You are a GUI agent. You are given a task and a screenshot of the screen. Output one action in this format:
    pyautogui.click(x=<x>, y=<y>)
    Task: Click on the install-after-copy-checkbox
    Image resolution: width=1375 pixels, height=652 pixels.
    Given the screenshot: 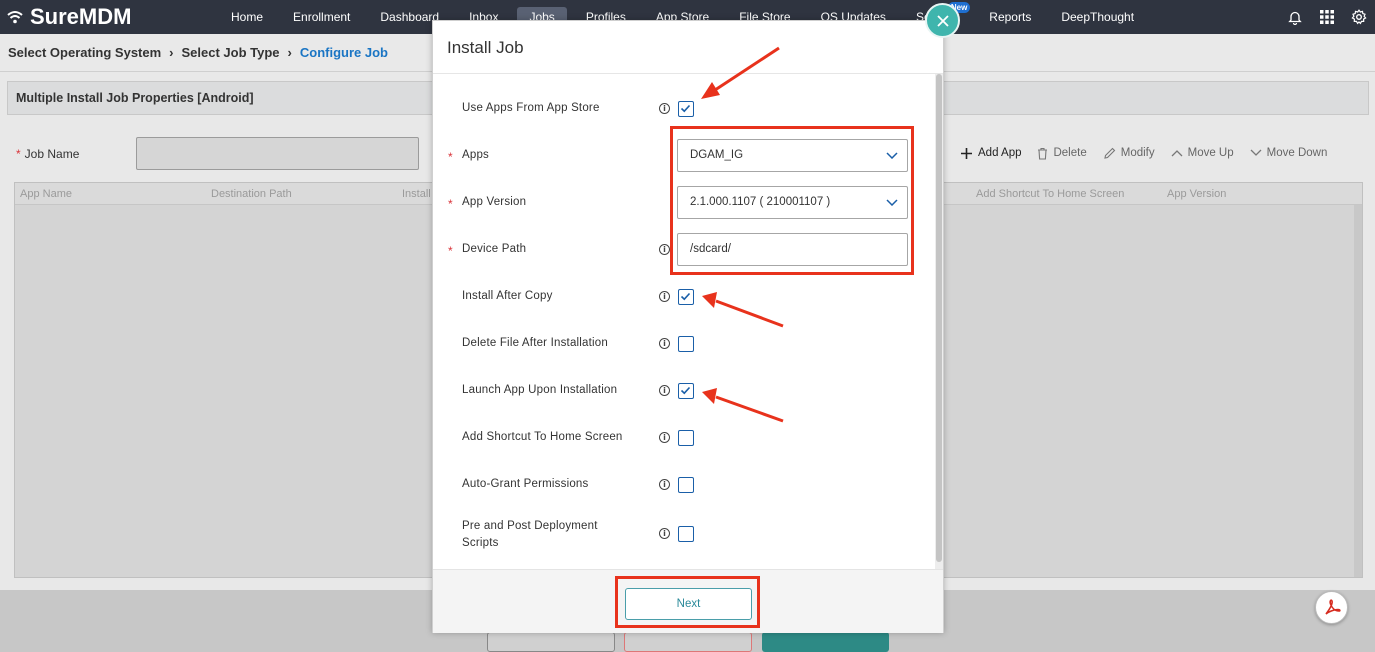 What is the action you would take?
    pyautogui.click(x=686, y=297)
    